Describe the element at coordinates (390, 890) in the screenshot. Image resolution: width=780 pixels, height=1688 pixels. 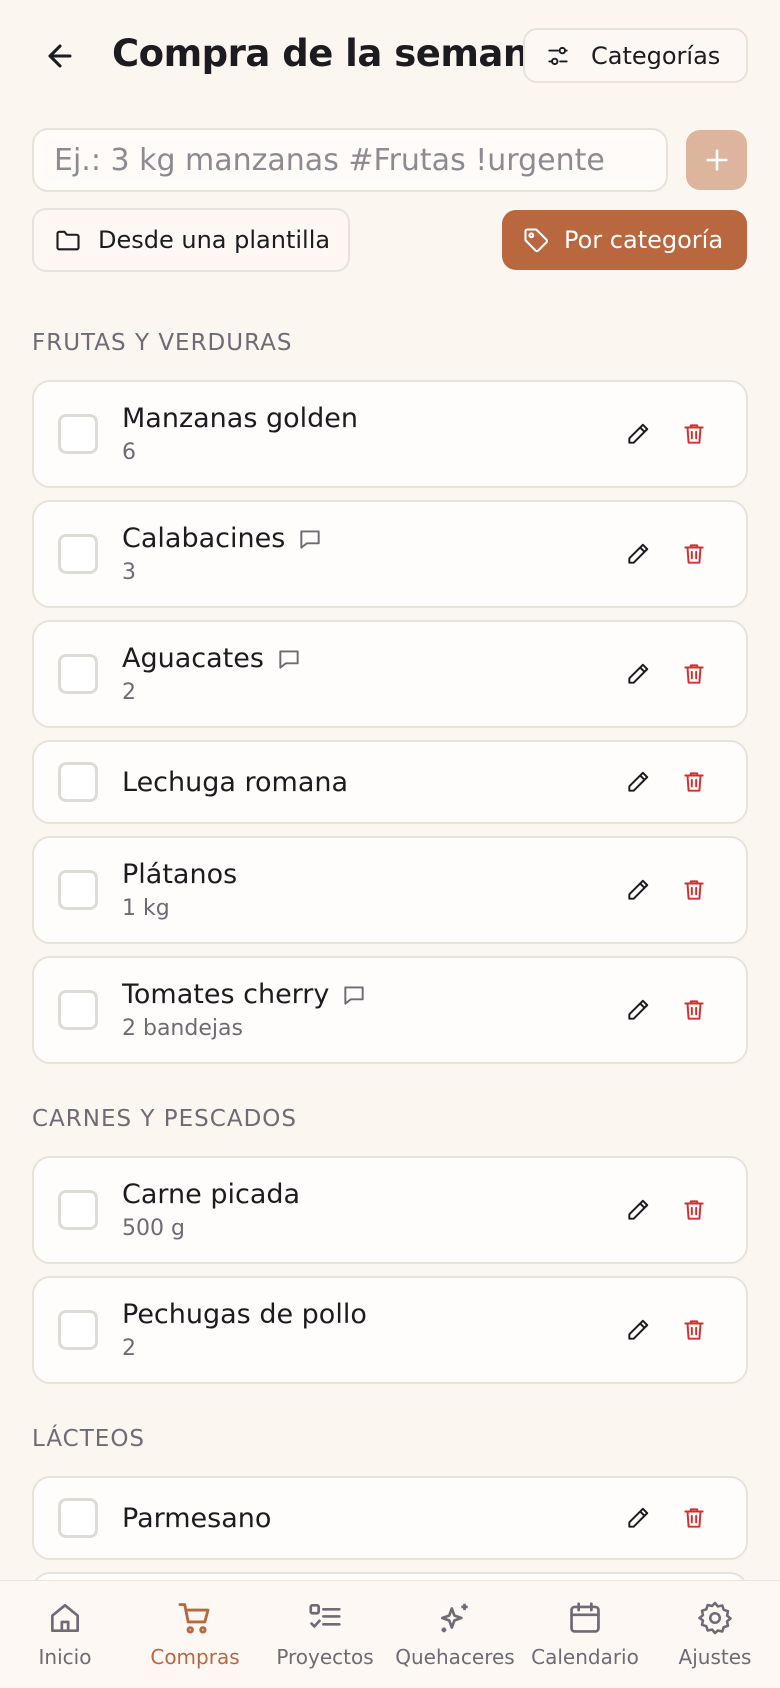
I see `list-item: Plátanos 1 kg` at that location.